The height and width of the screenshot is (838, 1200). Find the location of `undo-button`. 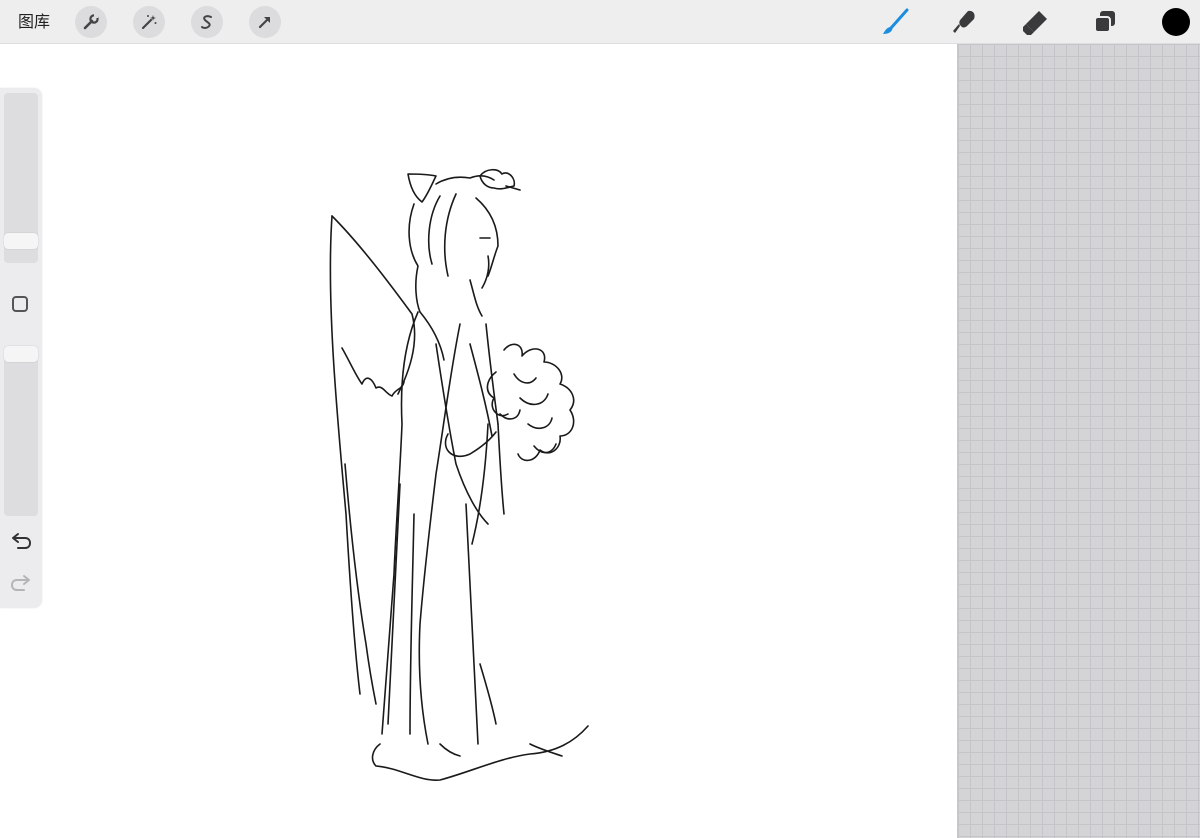

undo-button is located at coordinates (21, 541).